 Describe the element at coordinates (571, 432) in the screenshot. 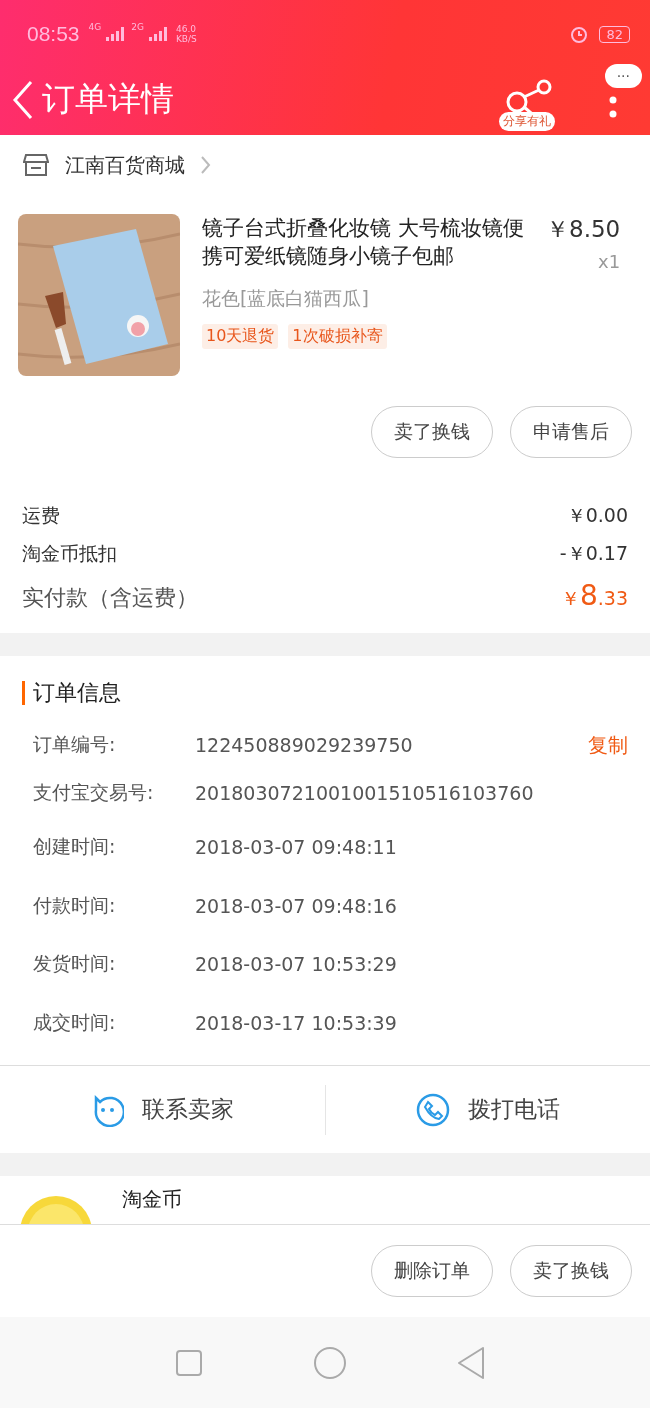

I see `action-button: 申请售后` at that location.